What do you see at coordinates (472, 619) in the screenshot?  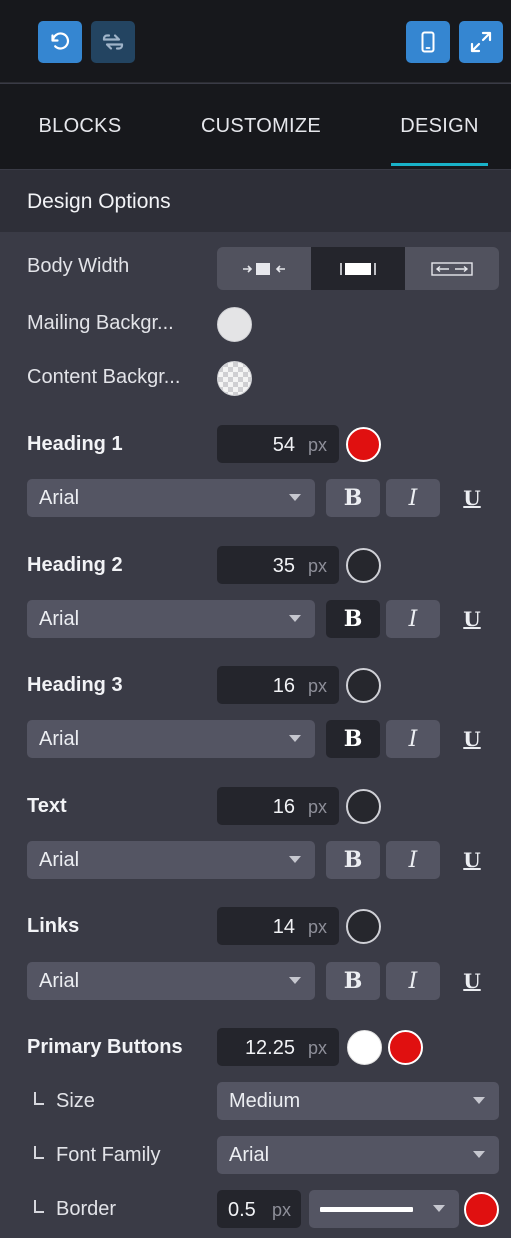 I see `heading2-underline-button: U` at bounding box center [472, 619].